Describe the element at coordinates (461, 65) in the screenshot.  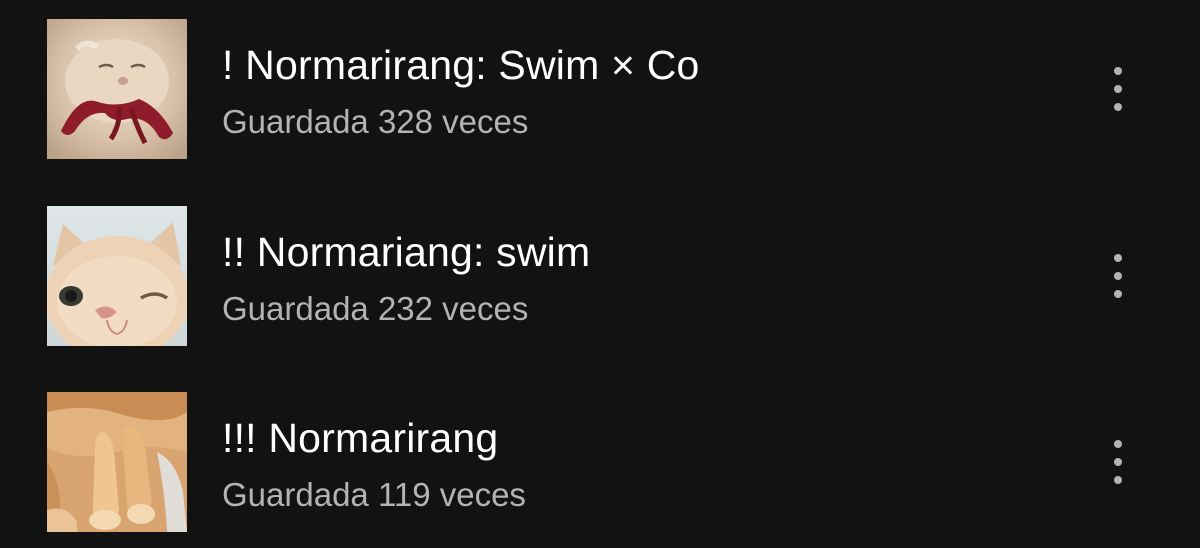
I see `playlist-title: ! Normarirang: Swim × Co` at that location.